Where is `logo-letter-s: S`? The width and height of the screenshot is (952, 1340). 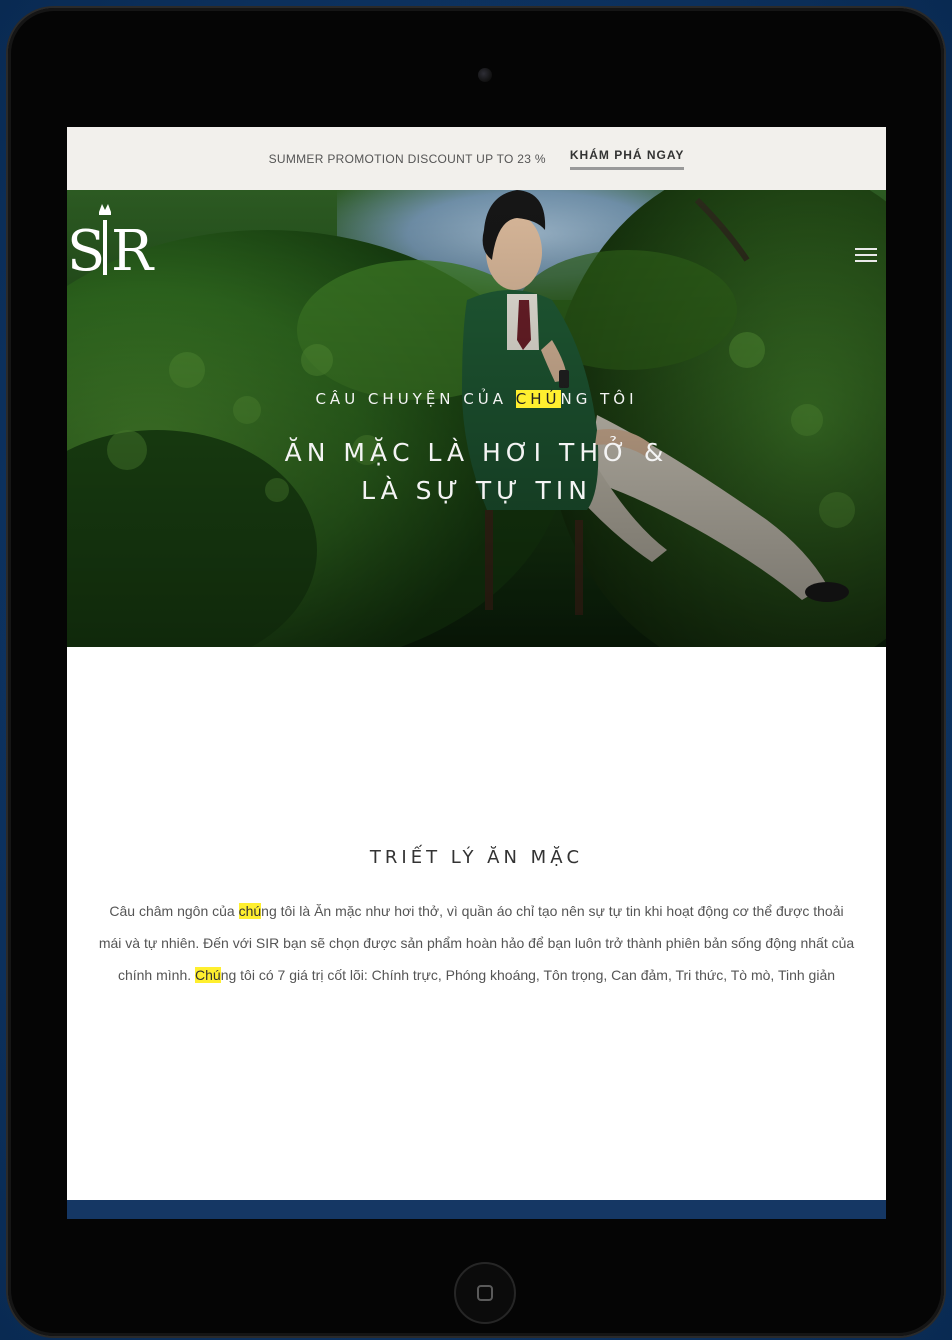
logo-letter-s: S is located at coordinates (86, 249).